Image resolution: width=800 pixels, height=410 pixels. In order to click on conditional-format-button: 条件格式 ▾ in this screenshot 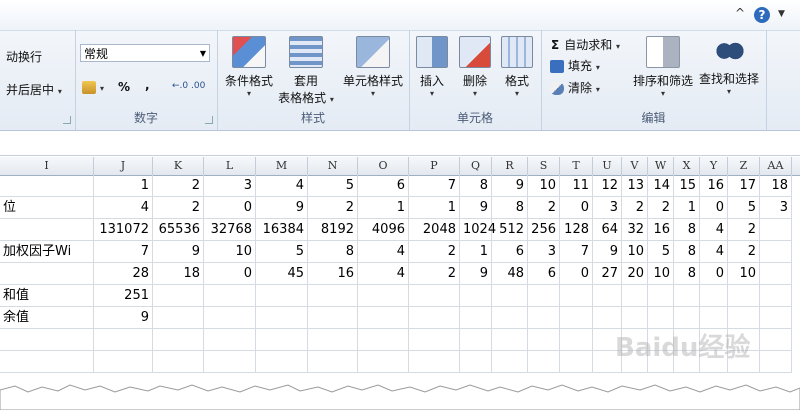, I will do `click(249, 67)`.